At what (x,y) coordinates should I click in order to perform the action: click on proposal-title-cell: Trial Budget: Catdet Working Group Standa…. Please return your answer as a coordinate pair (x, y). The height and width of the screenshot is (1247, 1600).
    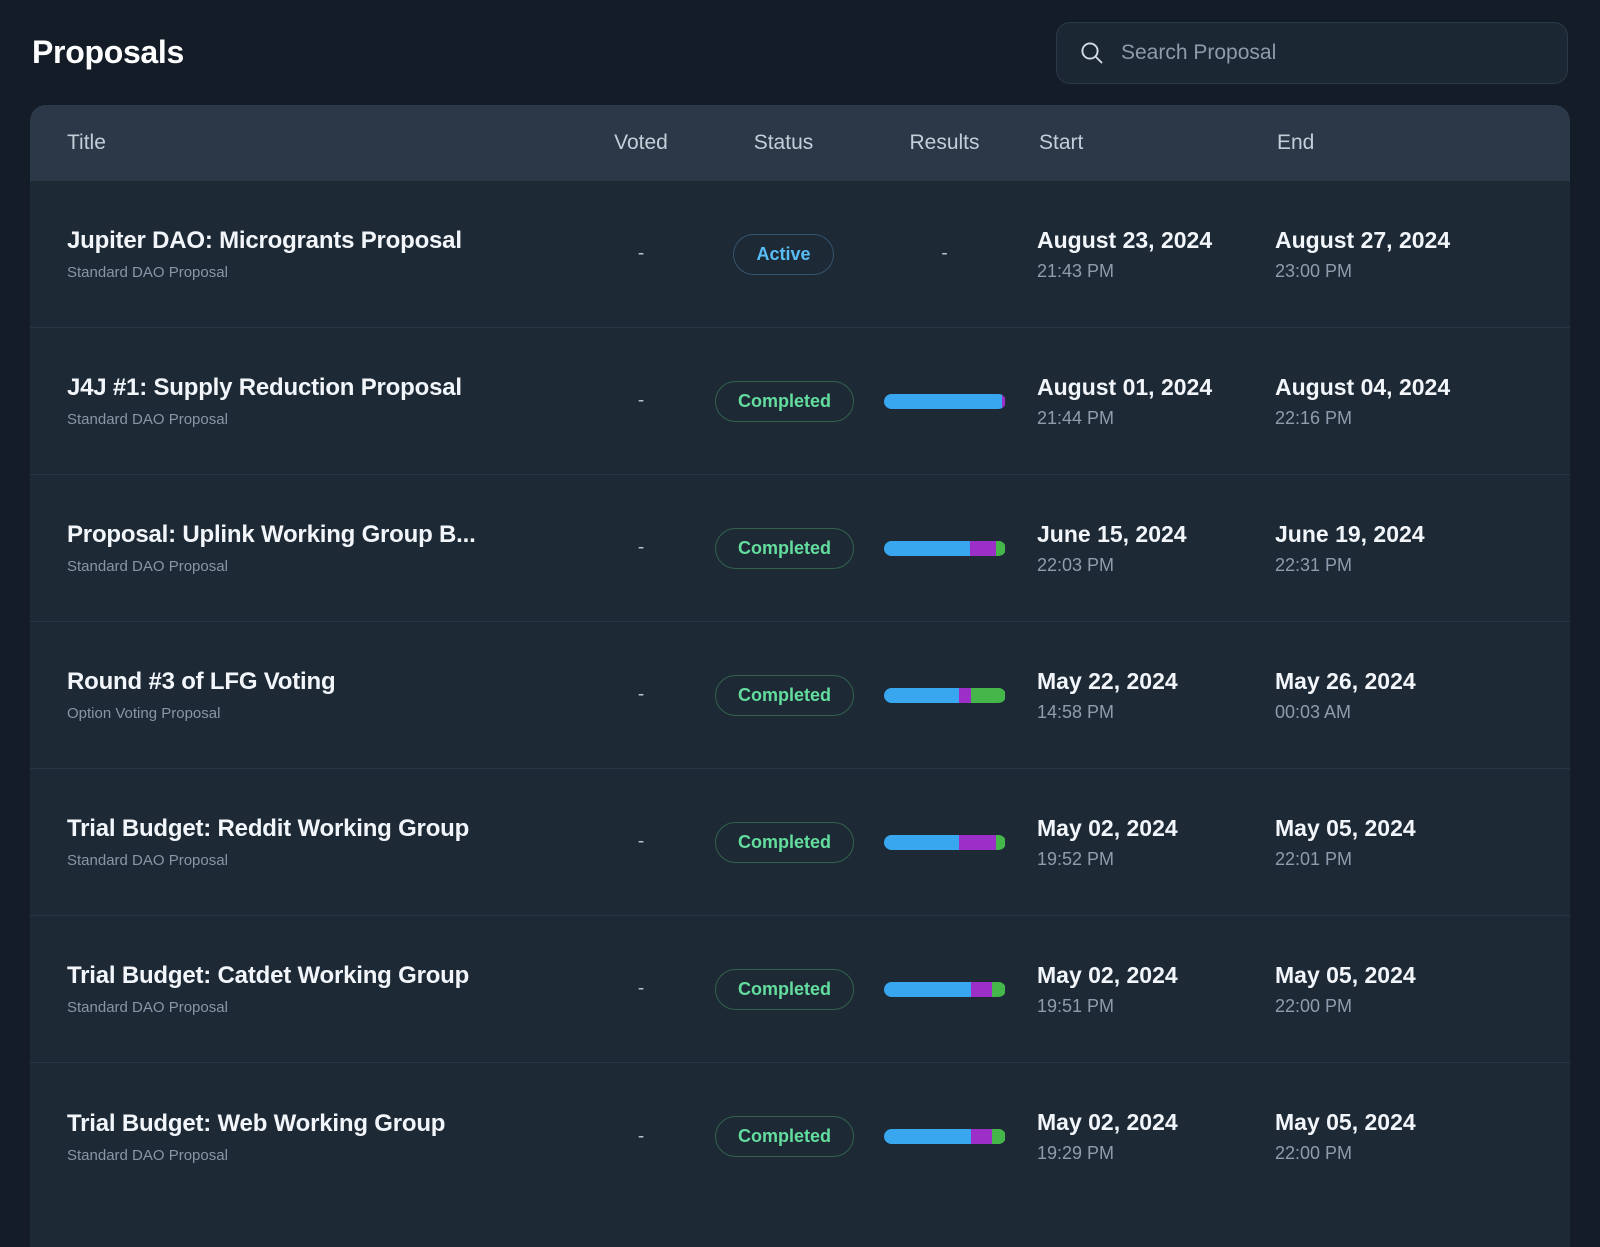
    Looking at the image, I should click on (298, 989).